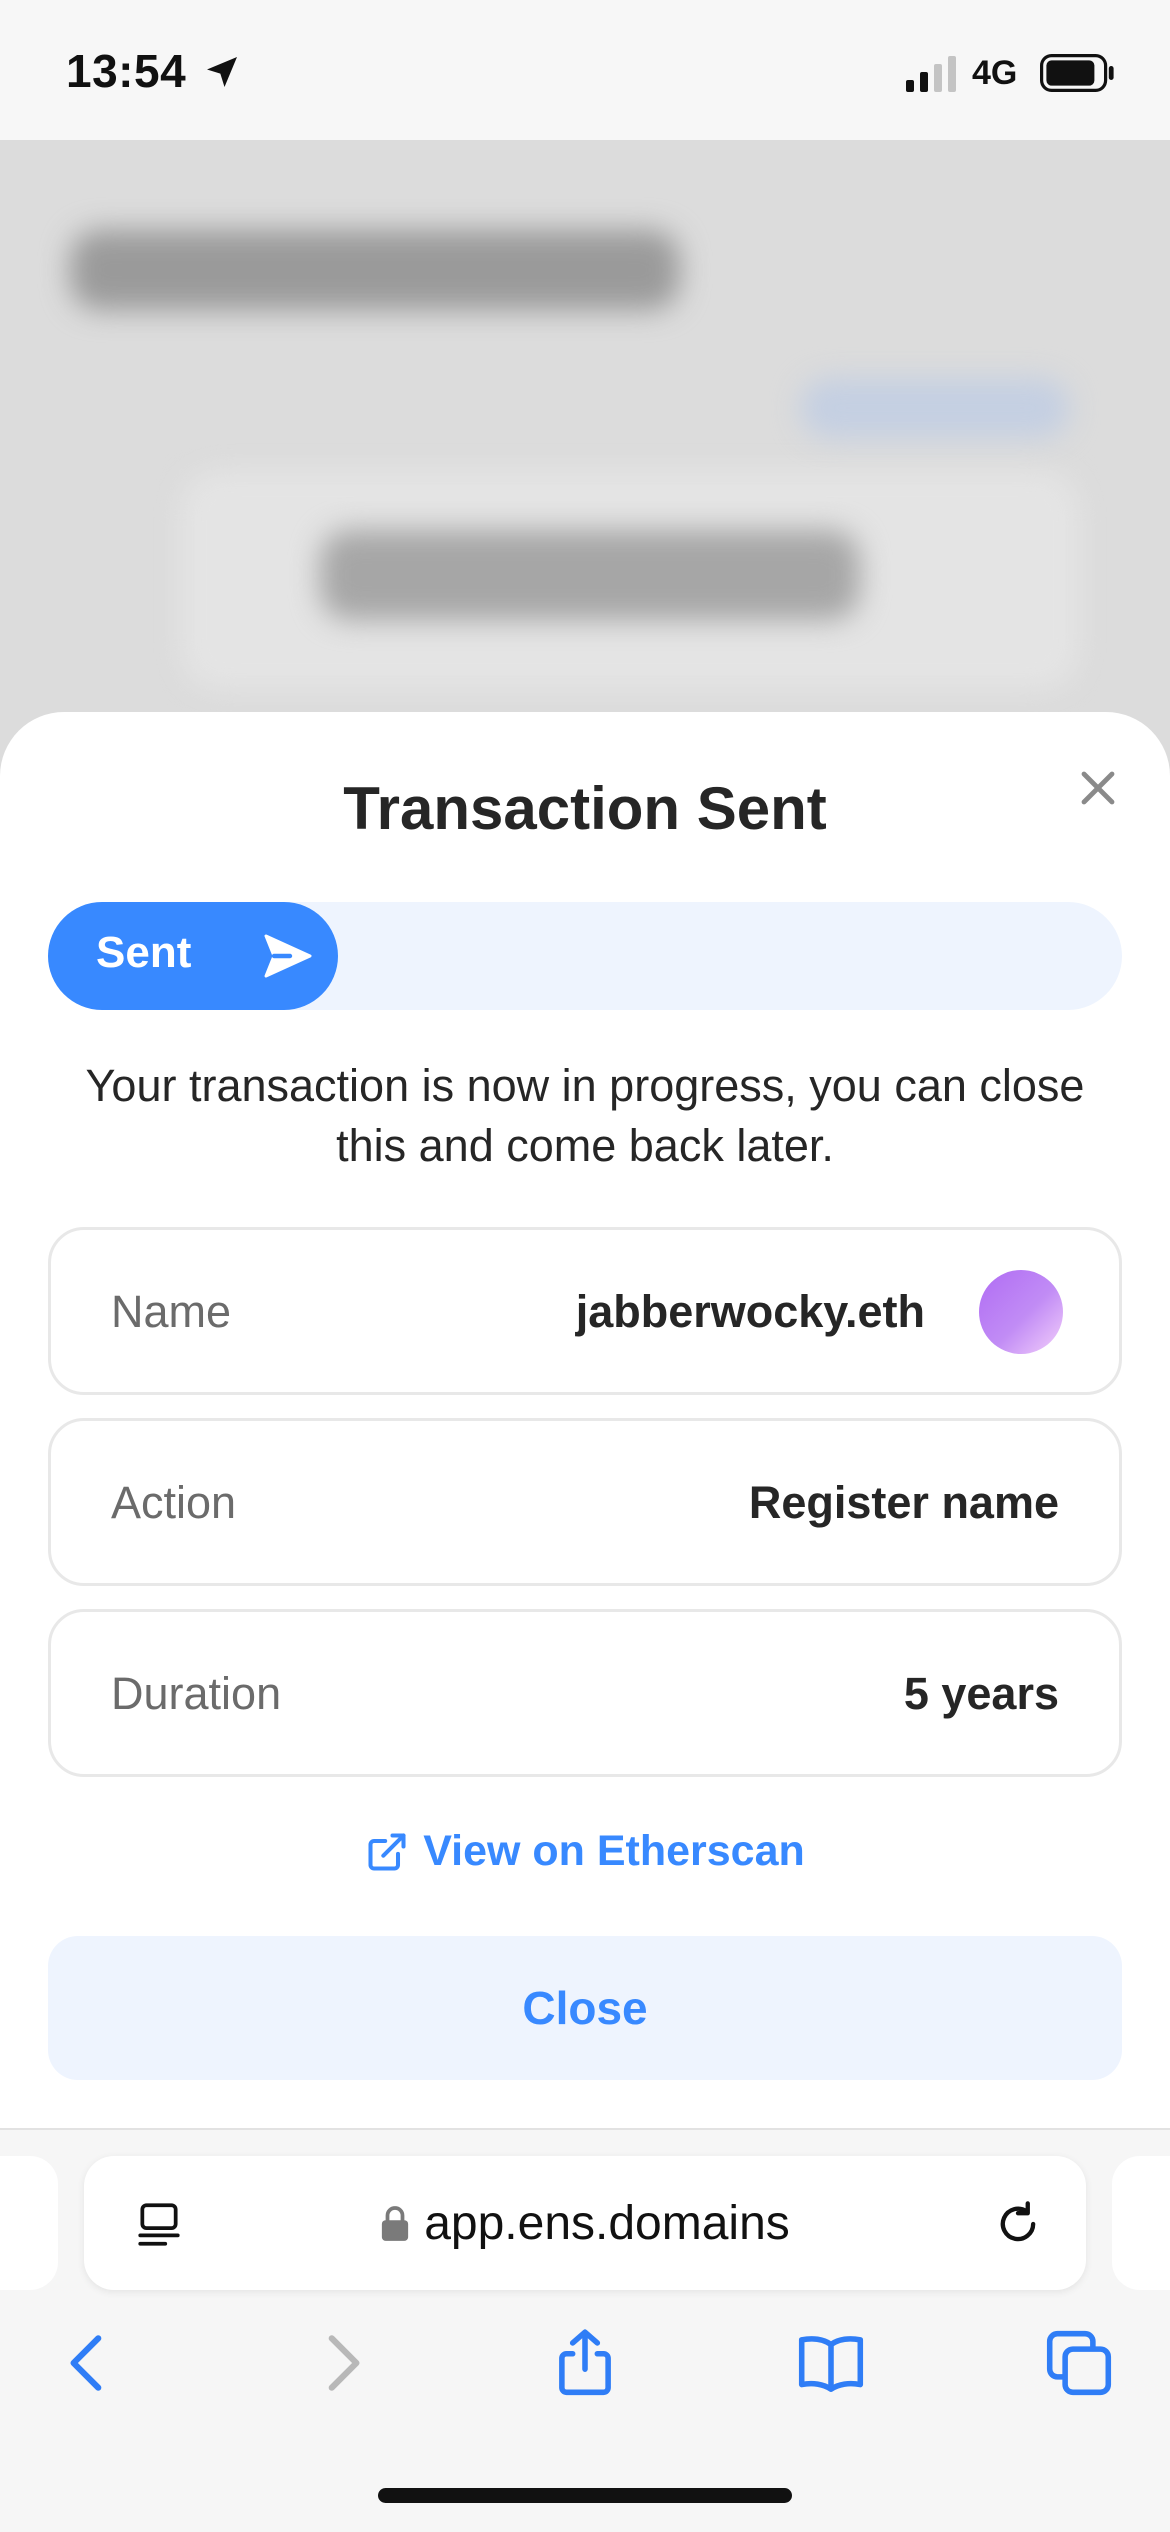 This screenshot has height=2532, width=1170. What do you see at coordinates (1079, 2363) in the screenshot?
I see `tabs-icon` at bounding box center [1079, 2363].